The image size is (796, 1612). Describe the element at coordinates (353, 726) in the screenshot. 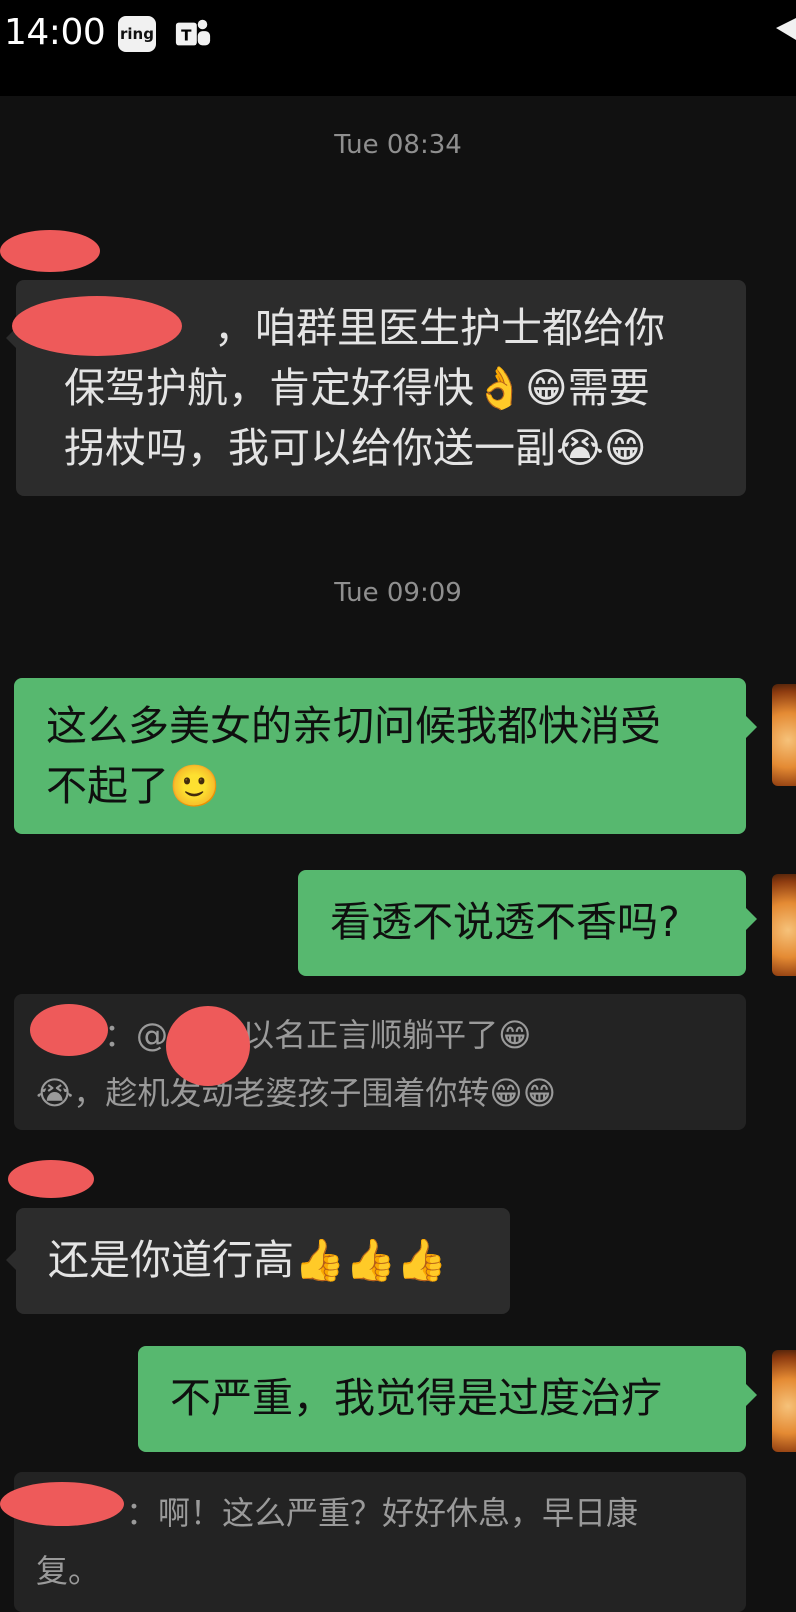

I see `message-line: 这么多美女的亲切问候我都快消受` at that location.